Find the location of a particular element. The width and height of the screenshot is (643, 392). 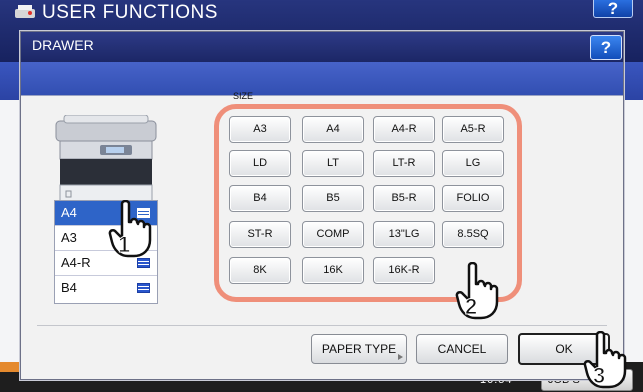

size-button-ld: LD is located at coordinates (260, 163).